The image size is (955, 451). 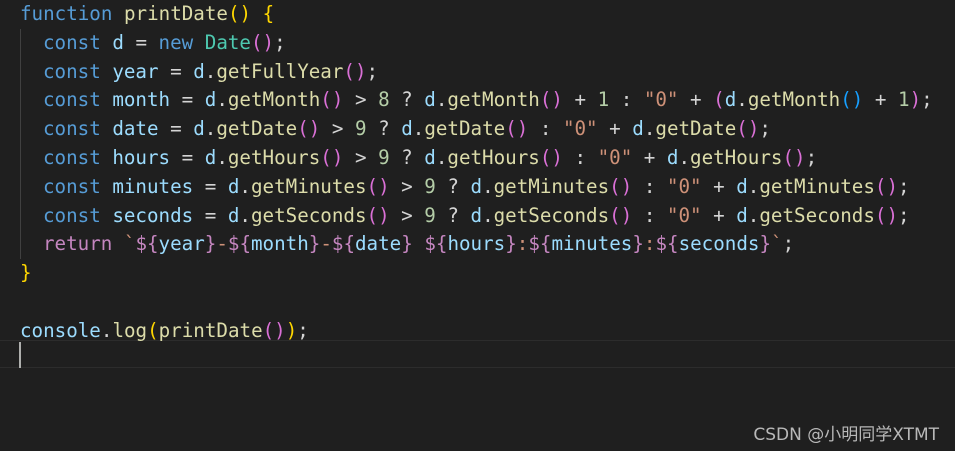 What do you see at coordinates (915, 100) in the screenshot?
I see `code-token: )` at bounding box center [915, 100].